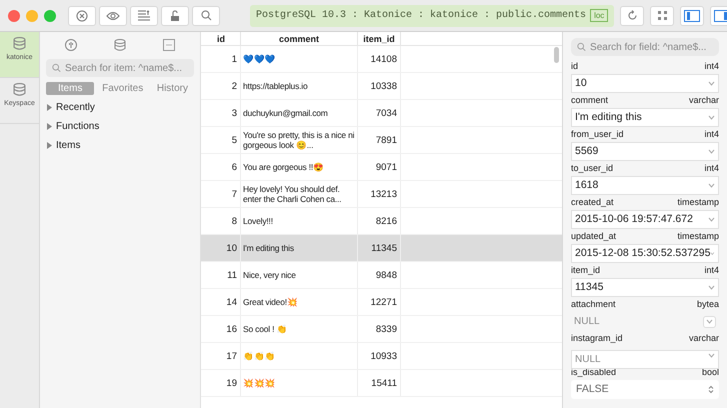  I want to click on table-cell: 7034, so click(386, 113).